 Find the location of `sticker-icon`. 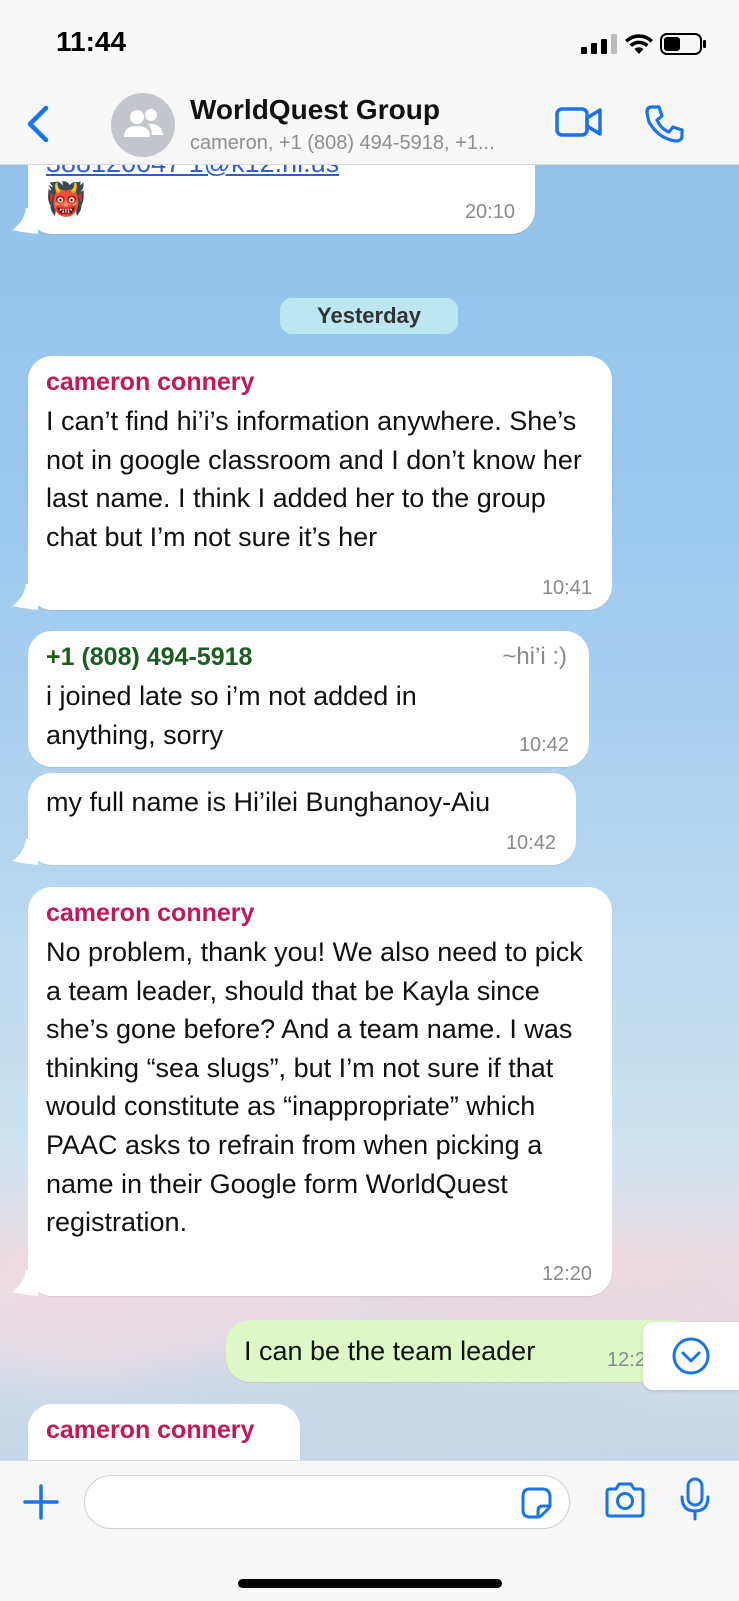

sticker-icon is located at coordinates (536, 1503).